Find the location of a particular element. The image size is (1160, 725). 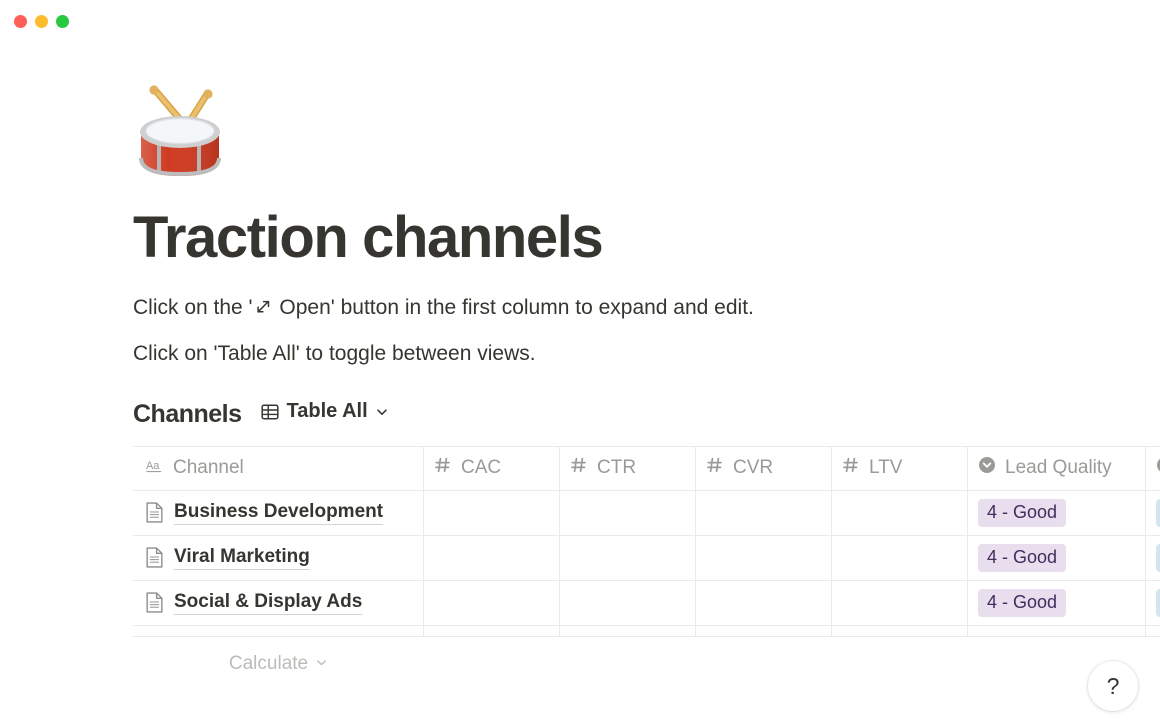

column-header-lead-quality: Lead Quality is located at coordinates (1057, 468).